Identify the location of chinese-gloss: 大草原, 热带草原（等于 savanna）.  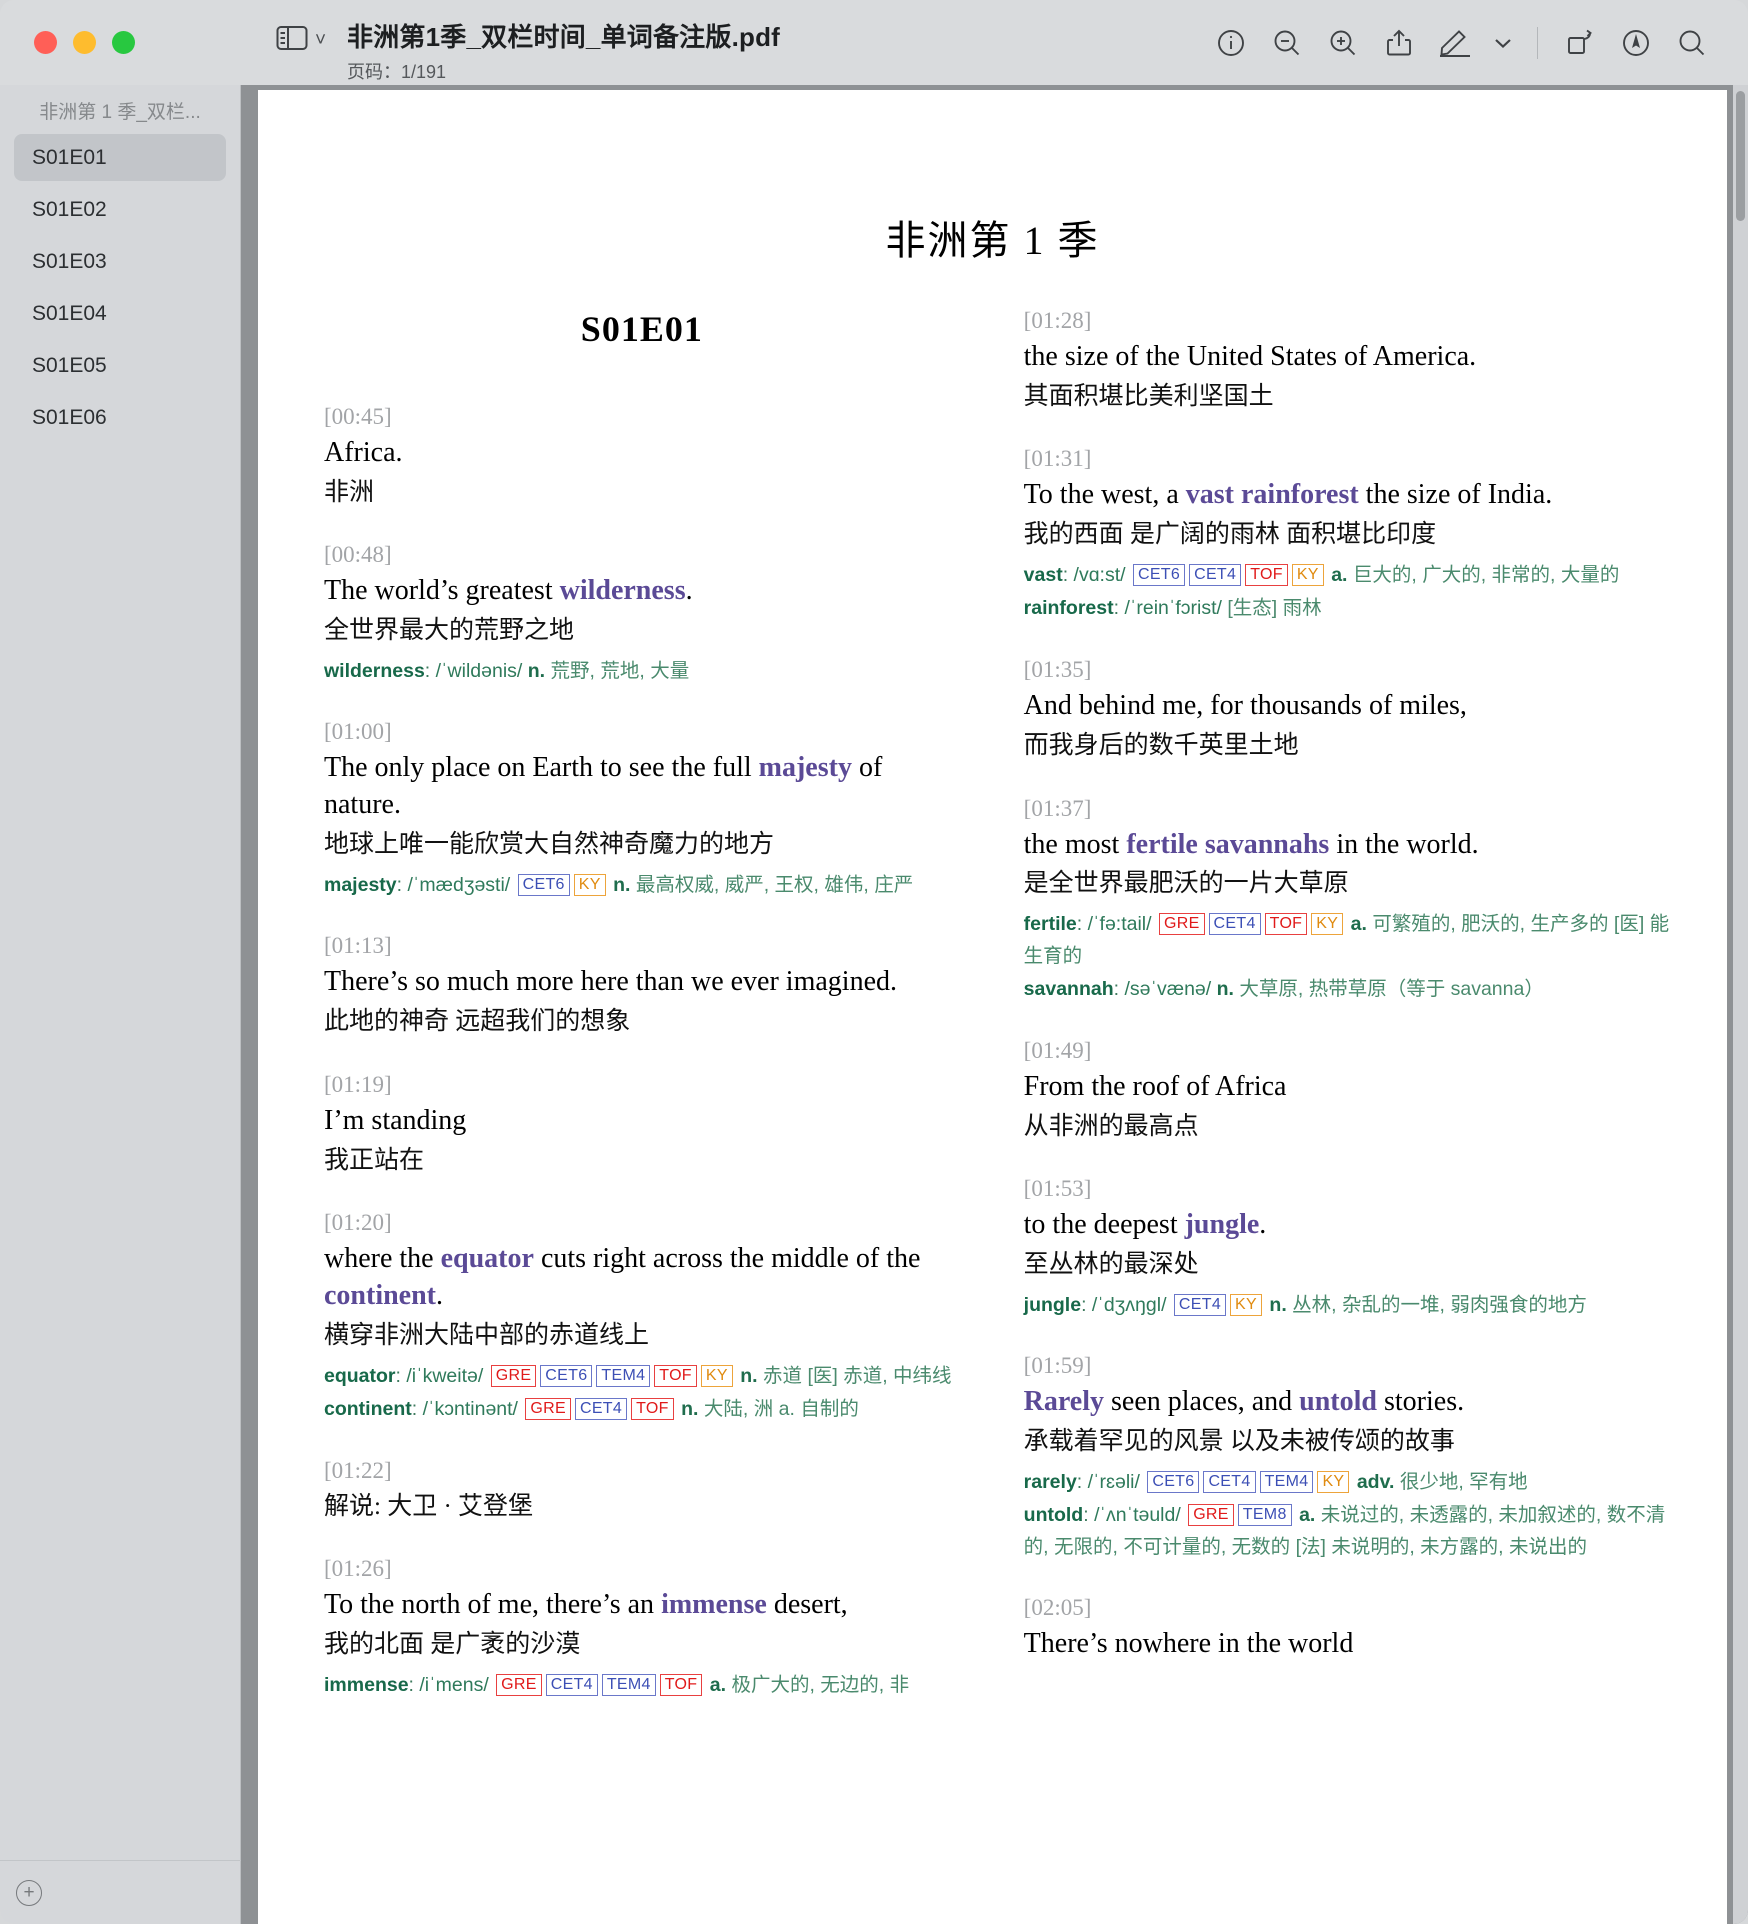
(1391, 989).